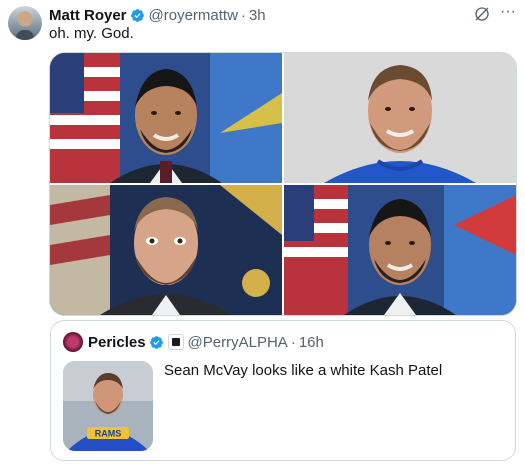 Image resolution: width=525 pixels, height=467 pixels. Describe the element at coordinates (508, 13) in the screenshot. I see `more-icon: ···` at that location.